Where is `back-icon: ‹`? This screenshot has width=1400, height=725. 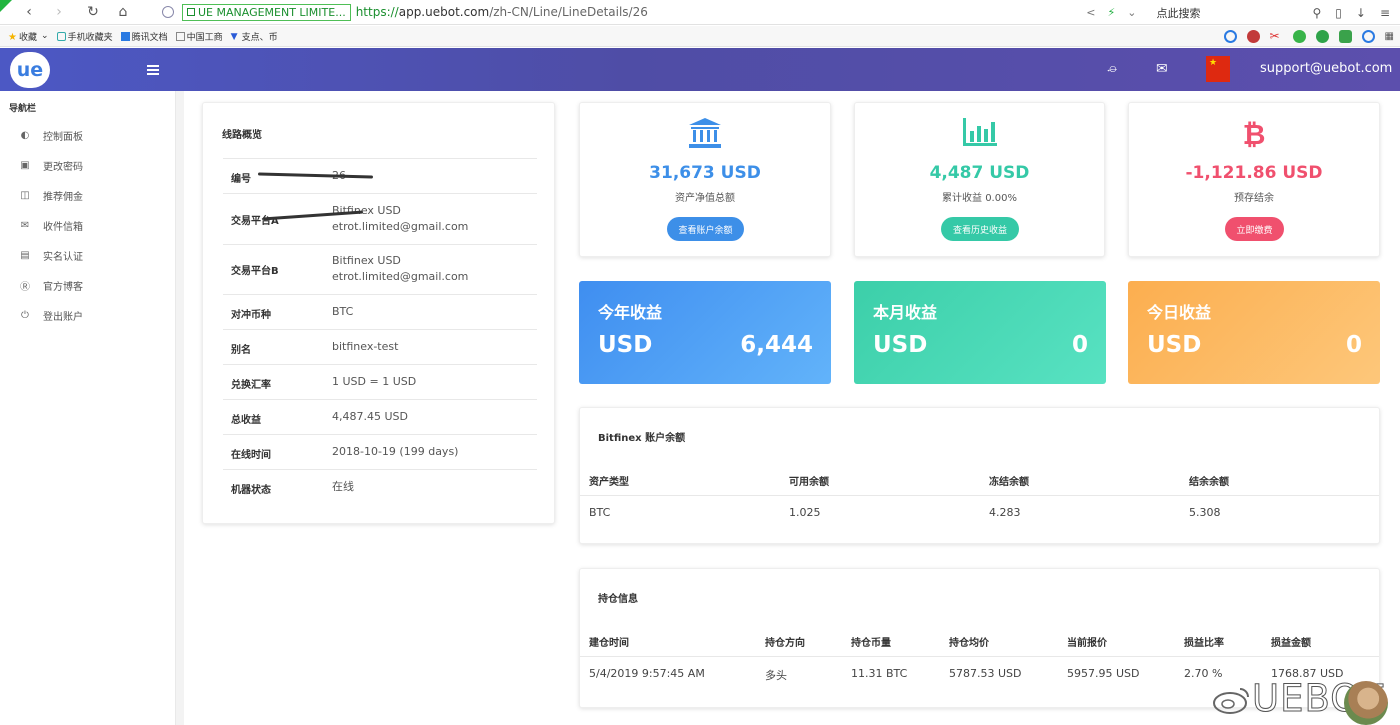 back-icon: ‹ is located at coordinates (29, 12).